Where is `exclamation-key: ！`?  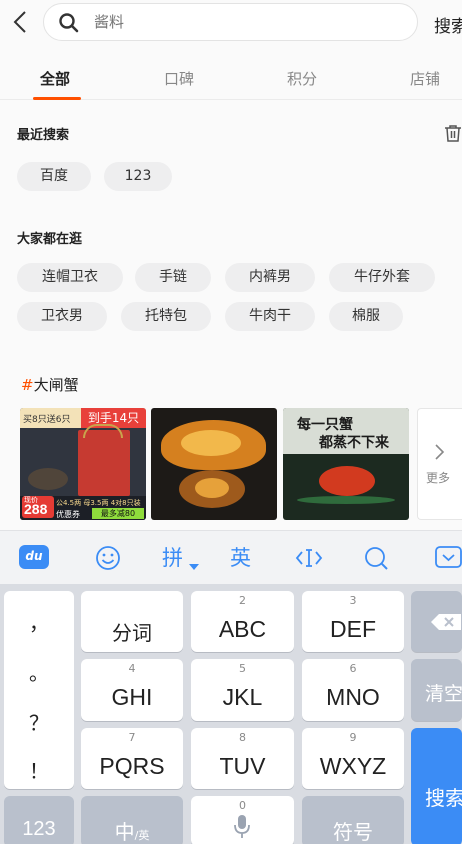
exclamation-key: ！ is located at coordinates (39, 769).